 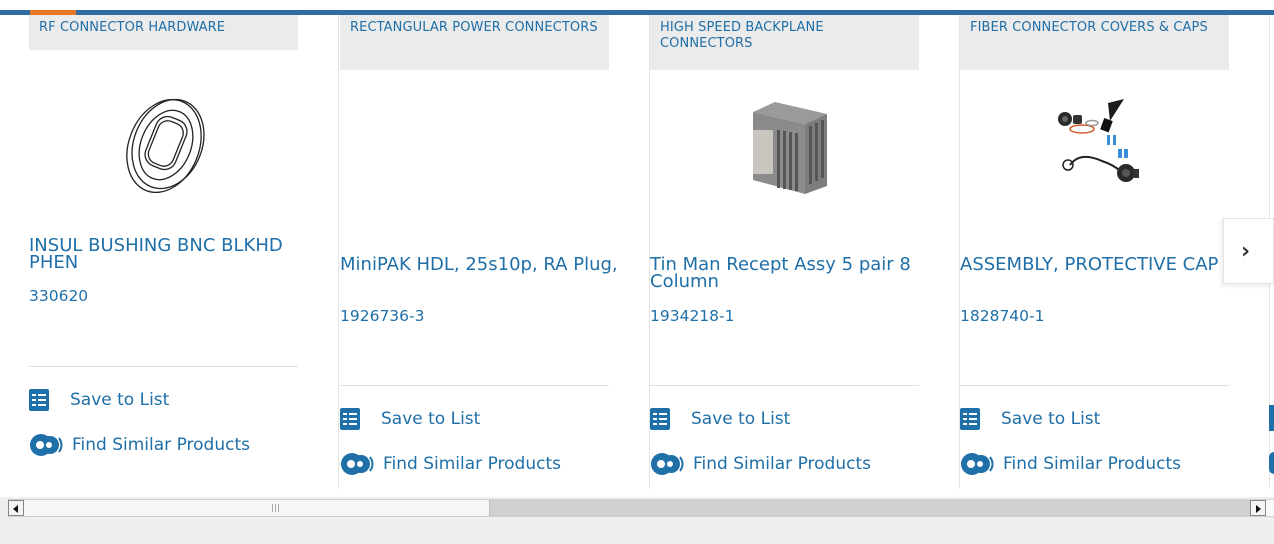 What do you see at coordinates (870, 508) in the screenshot?
I see `scrollbar-track` at bounding box center [870, 508].